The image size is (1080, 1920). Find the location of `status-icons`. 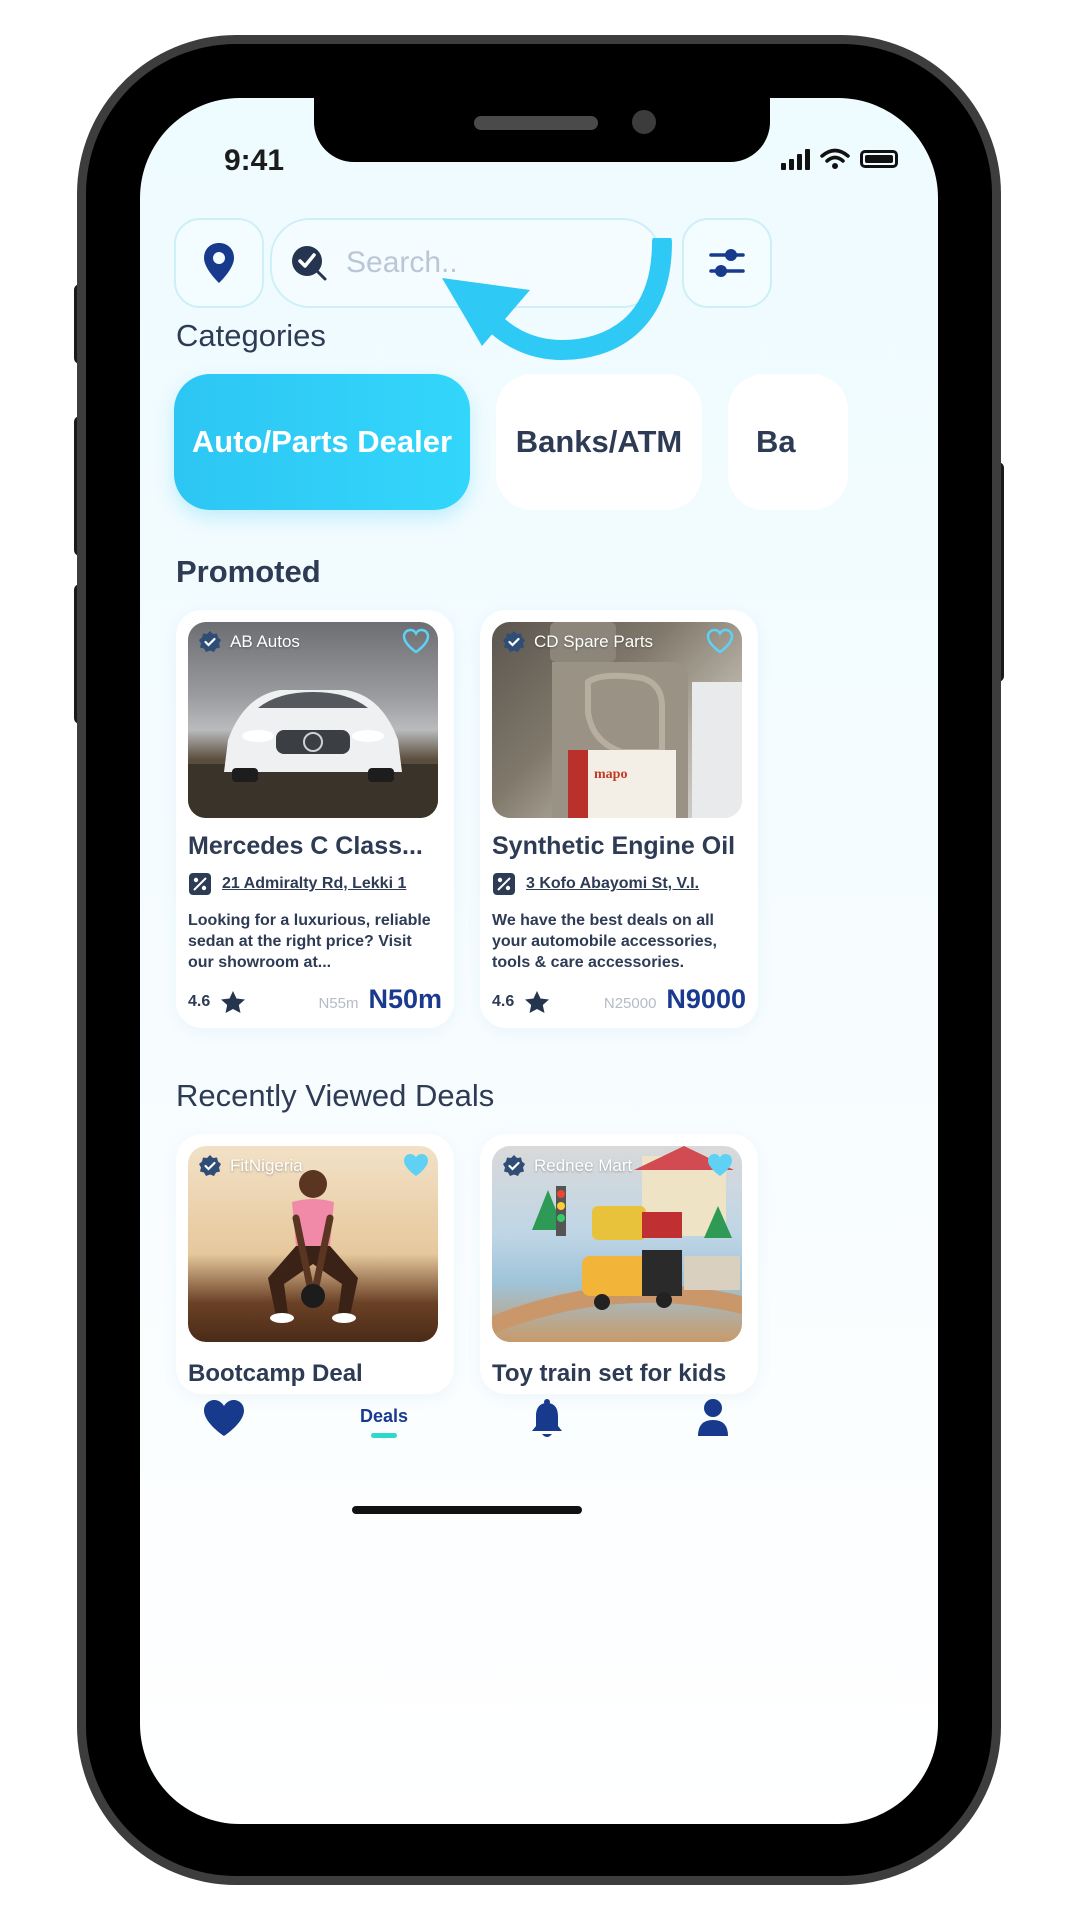

status-icons is located at coordinates (839, 159).